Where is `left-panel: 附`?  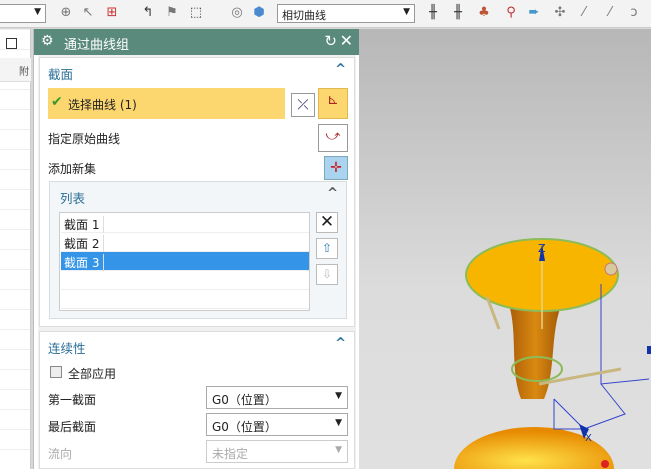
left-panel: 附 is located at coordinates (15, 249).